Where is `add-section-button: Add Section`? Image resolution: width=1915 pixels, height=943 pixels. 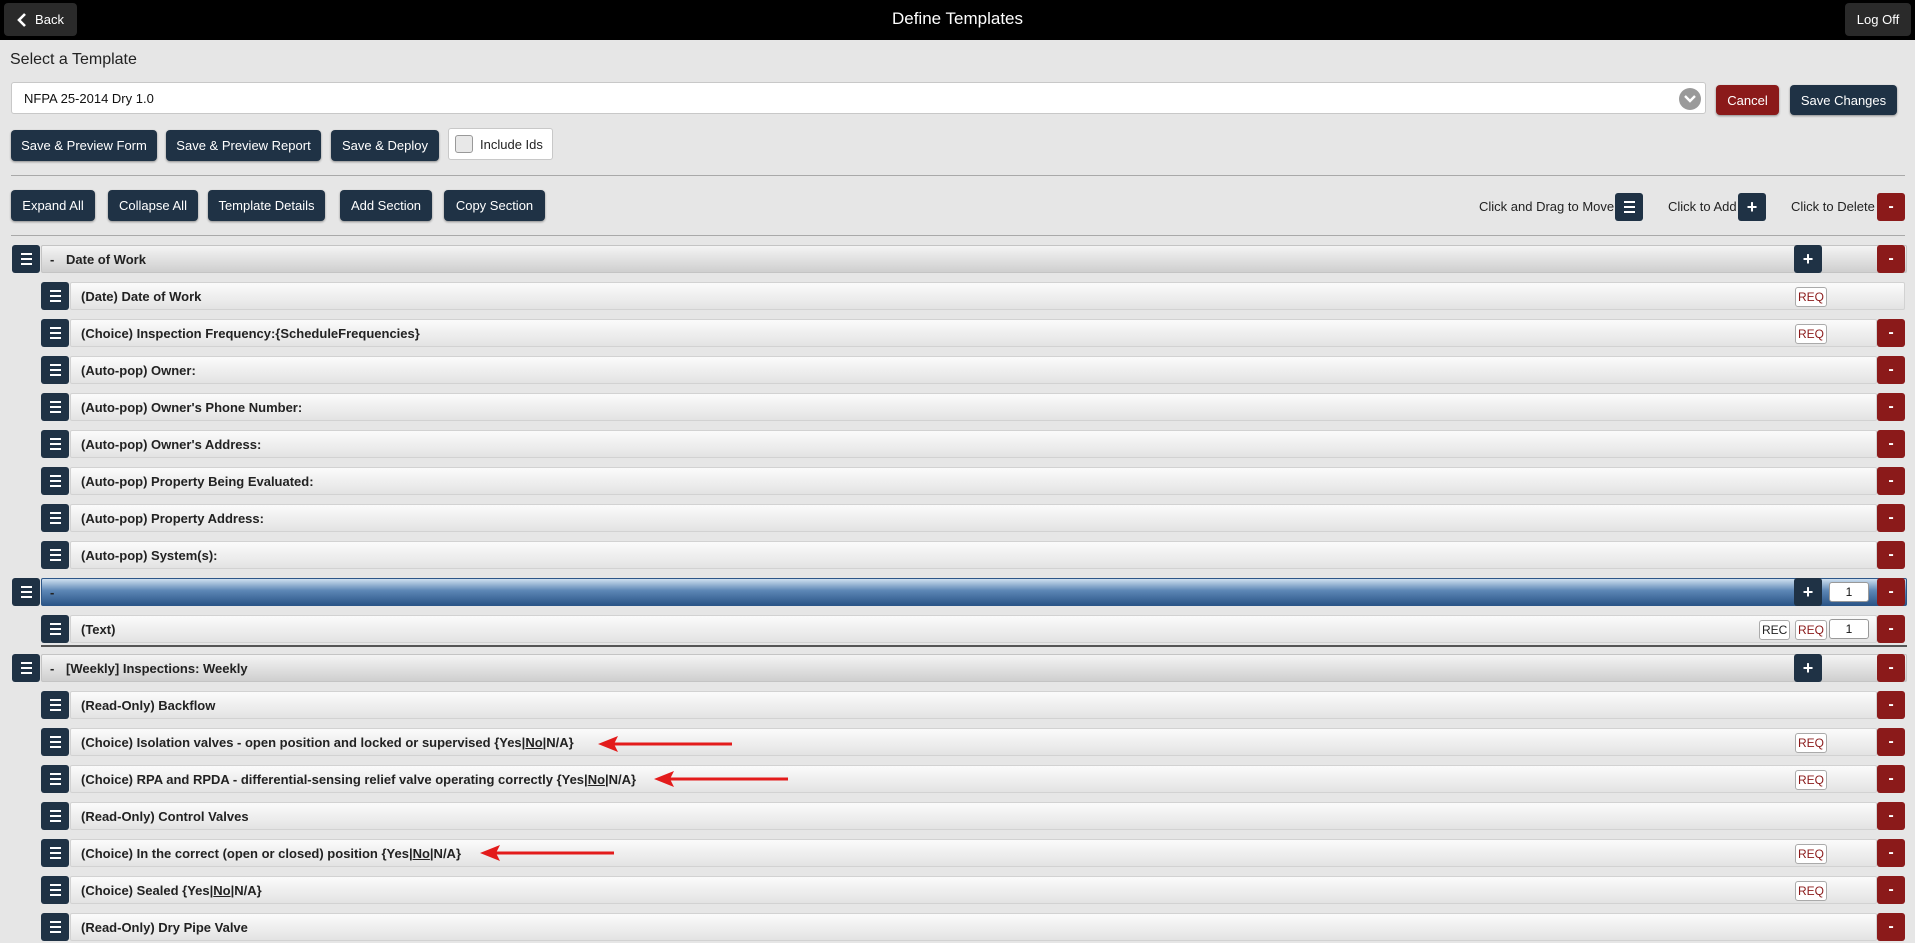 add-section-button: Add Section is located at coordinates (386, 205).